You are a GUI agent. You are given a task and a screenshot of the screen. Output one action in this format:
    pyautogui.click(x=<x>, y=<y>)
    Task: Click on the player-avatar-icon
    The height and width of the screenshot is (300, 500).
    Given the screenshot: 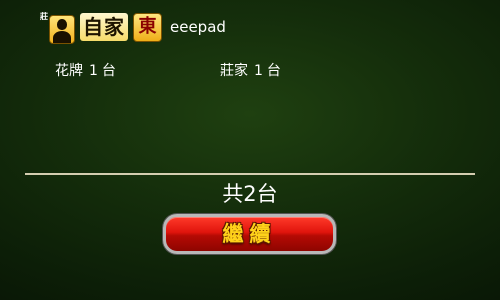 What is the action you would take?
    pyautogui.click(x=62, y=29)
    